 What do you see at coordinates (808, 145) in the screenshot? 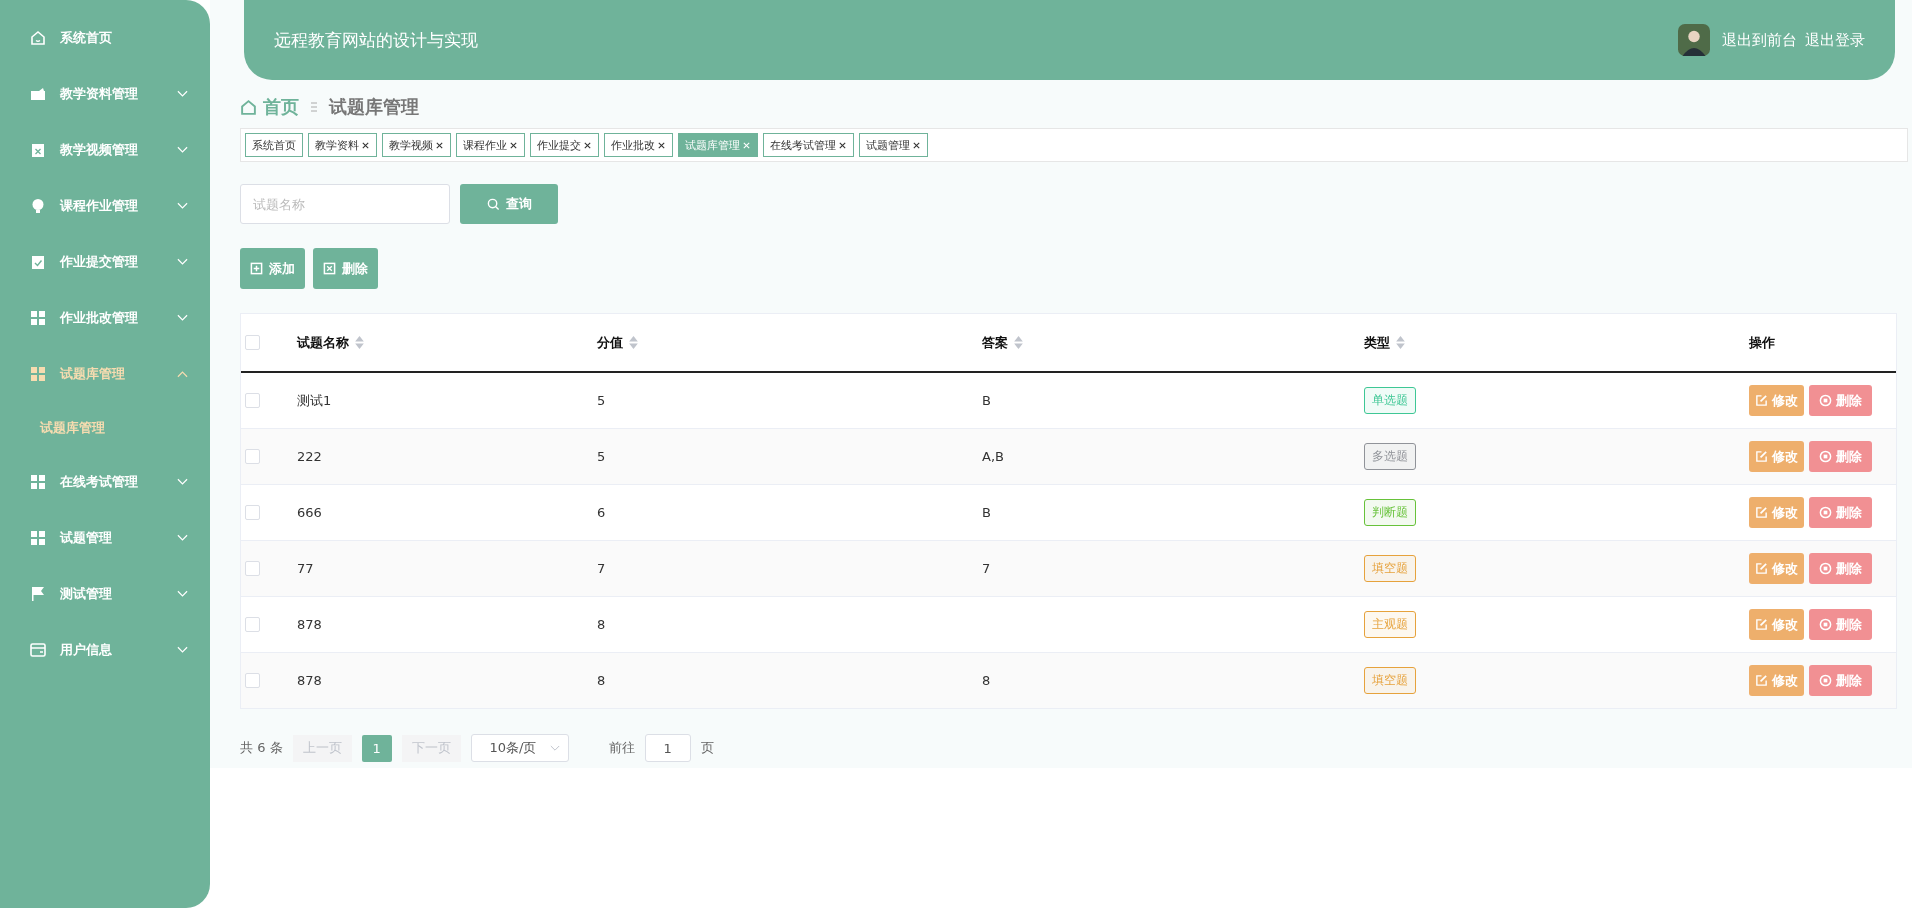
I see `tab: 在线考试管理` at bounding box center [808, 145].